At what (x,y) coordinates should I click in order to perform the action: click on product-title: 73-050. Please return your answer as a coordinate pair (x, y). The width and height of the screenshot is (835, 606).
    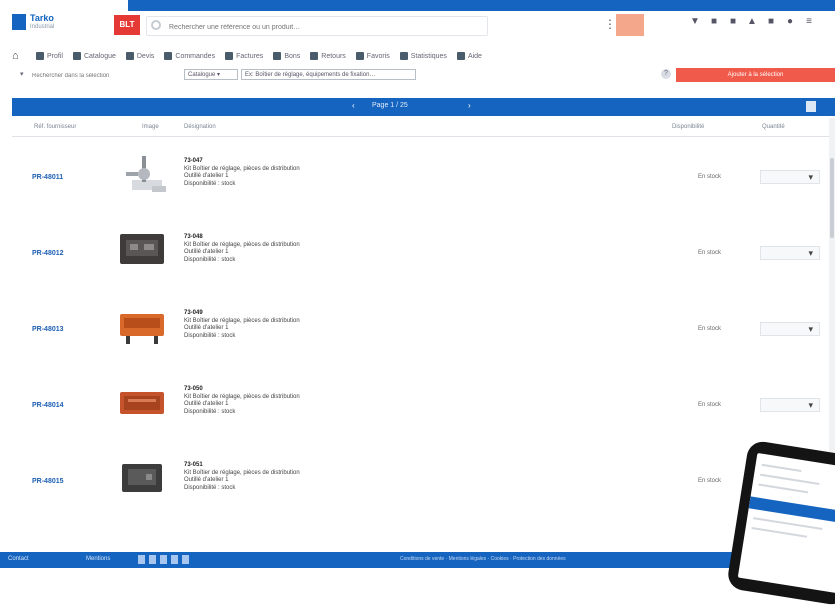
    Looking at the image, I should click on (193, 389).